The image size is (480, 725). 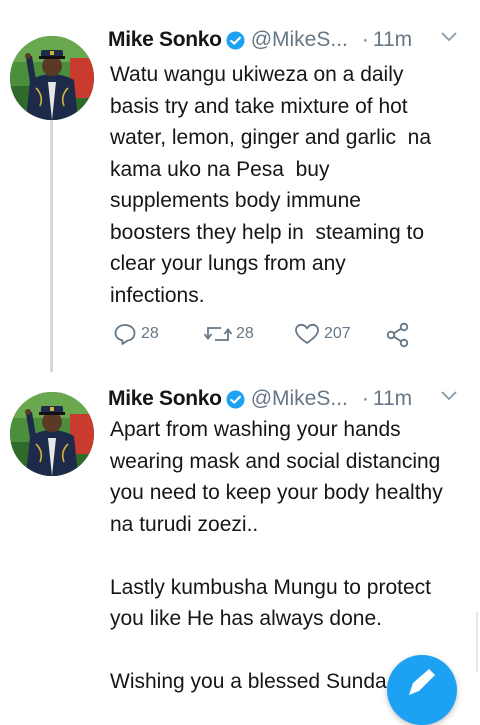 I want to click on share-button, so click(x=398, y=335).